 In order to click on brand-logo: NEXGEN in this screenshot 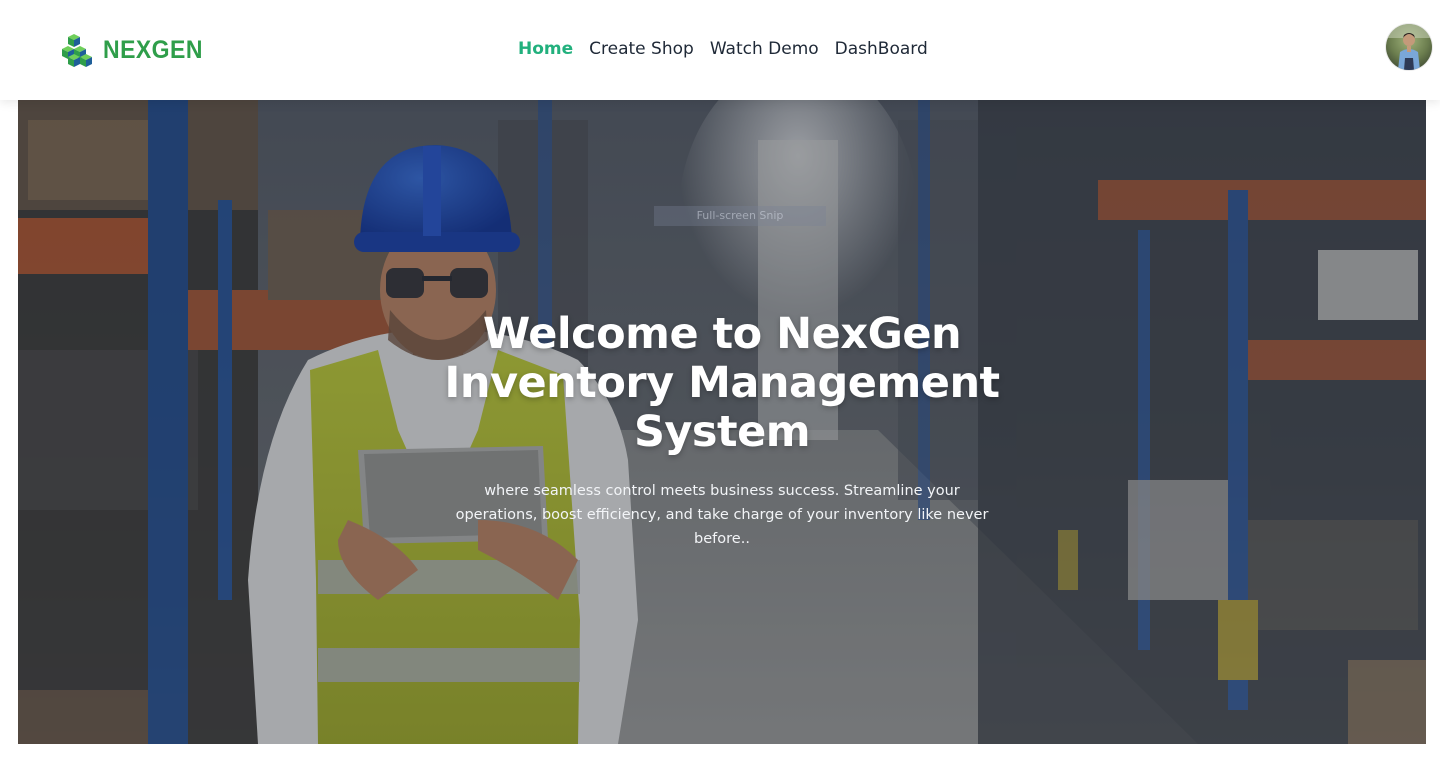, I will do `click(137, 50)`.